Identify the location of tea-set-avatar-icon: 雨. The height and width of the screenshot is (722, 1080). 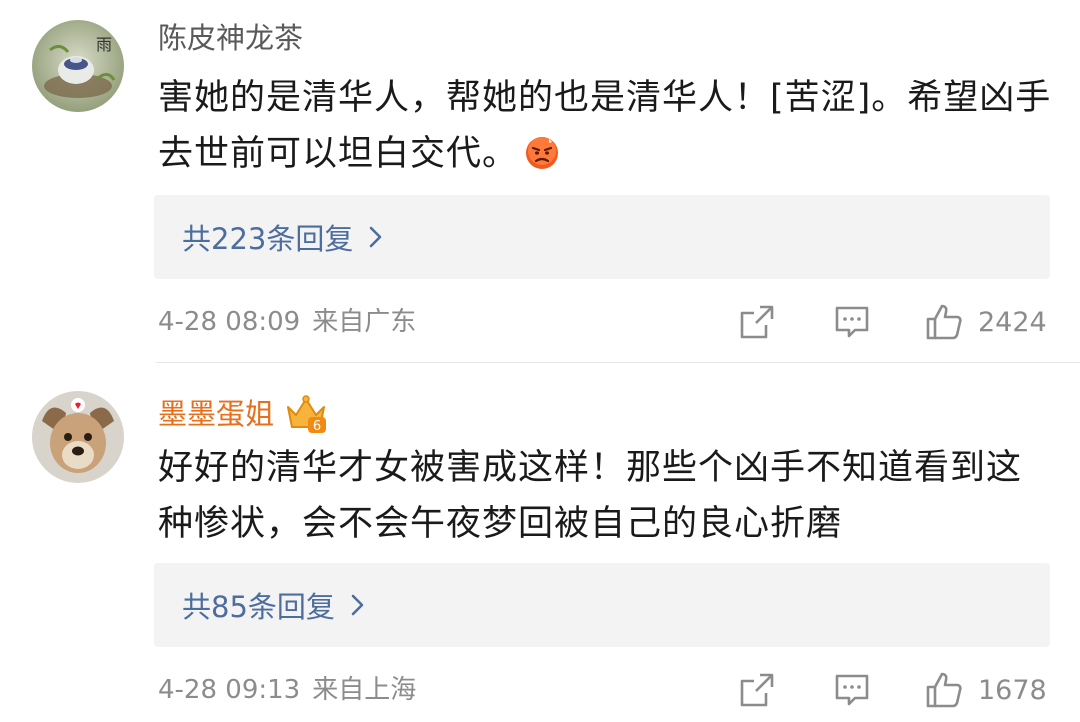
(78, 66).